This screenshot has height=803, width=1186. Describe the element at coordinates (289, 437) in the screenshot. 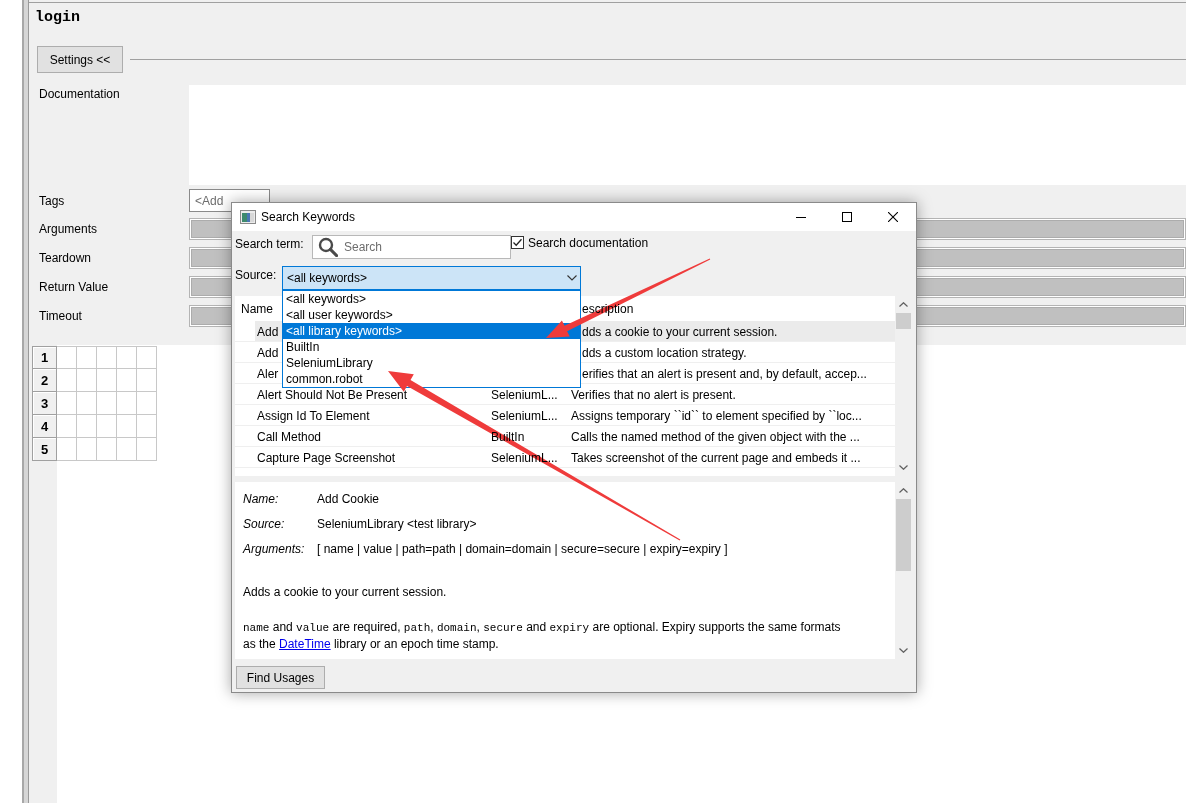

I see `keyword-name: Call Method` at that location.